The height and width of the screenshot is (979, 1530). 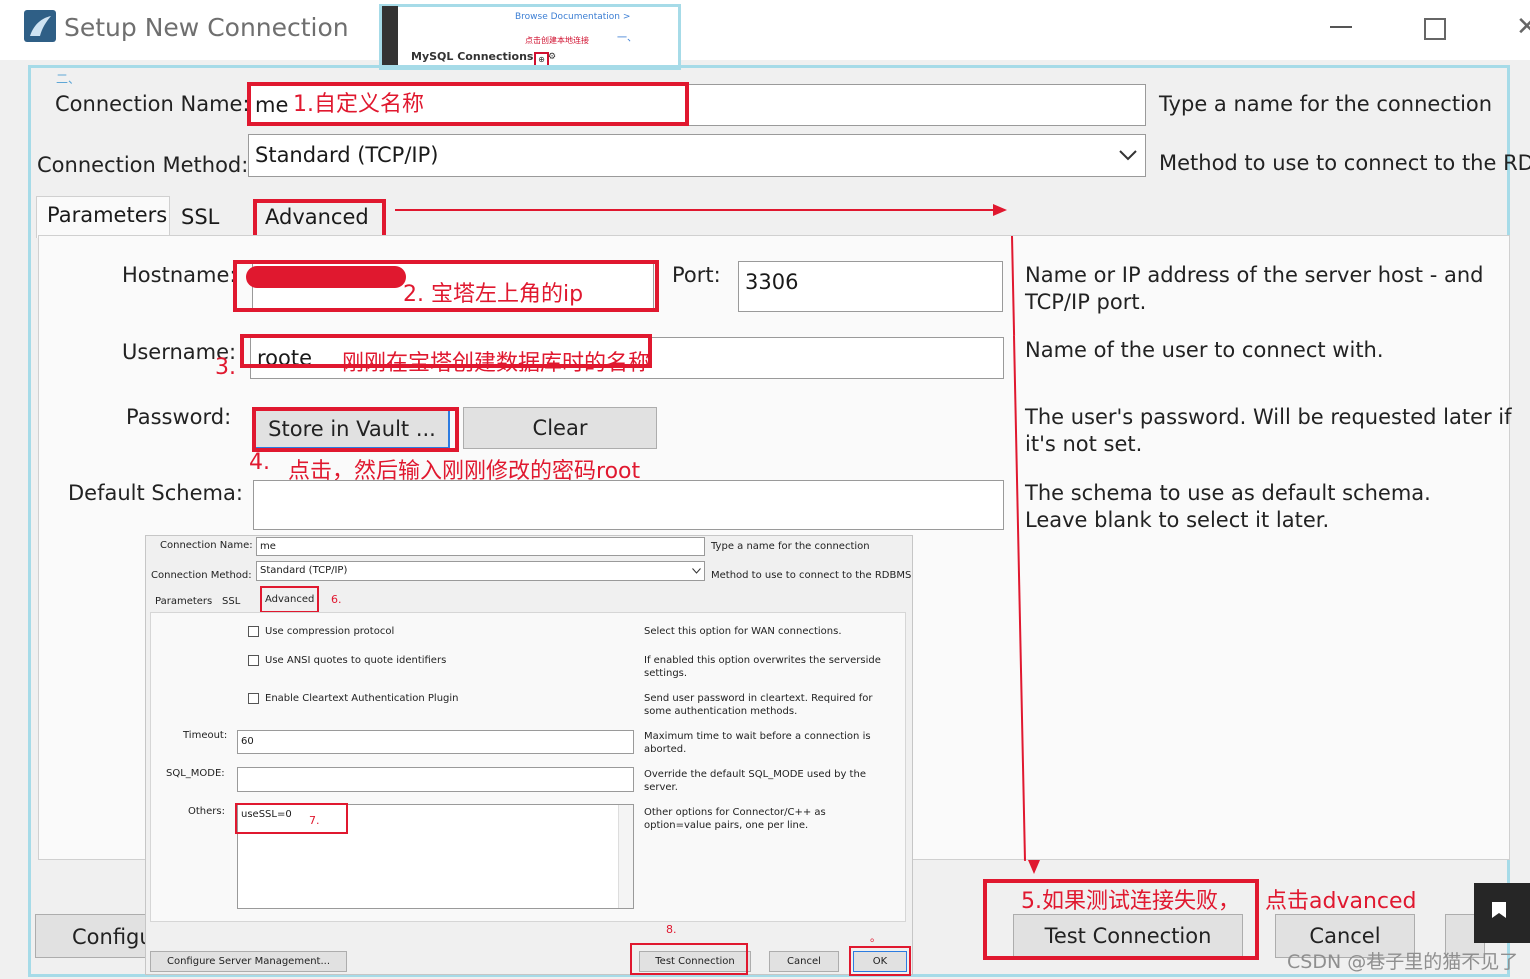 What do you see at coordinates (155, 493) in the screenshot?
I see `default-schema-label: Default Schema:` at bounding box center [155, 493].